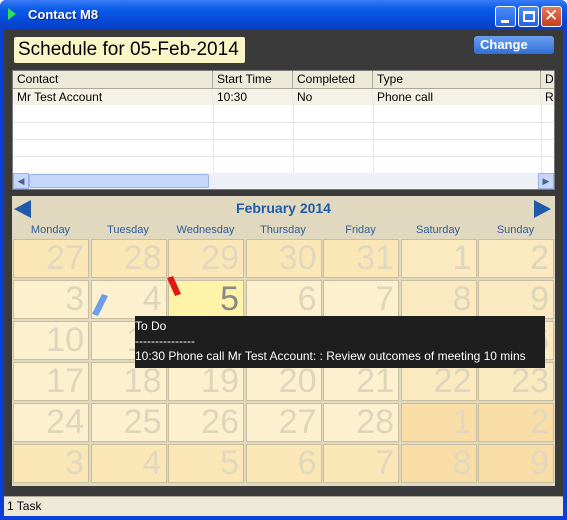 The image size is (567, 520). Describe the element at coordinates (63, 14) in the screenshot. I see `window-title: Contact M8` at that location.